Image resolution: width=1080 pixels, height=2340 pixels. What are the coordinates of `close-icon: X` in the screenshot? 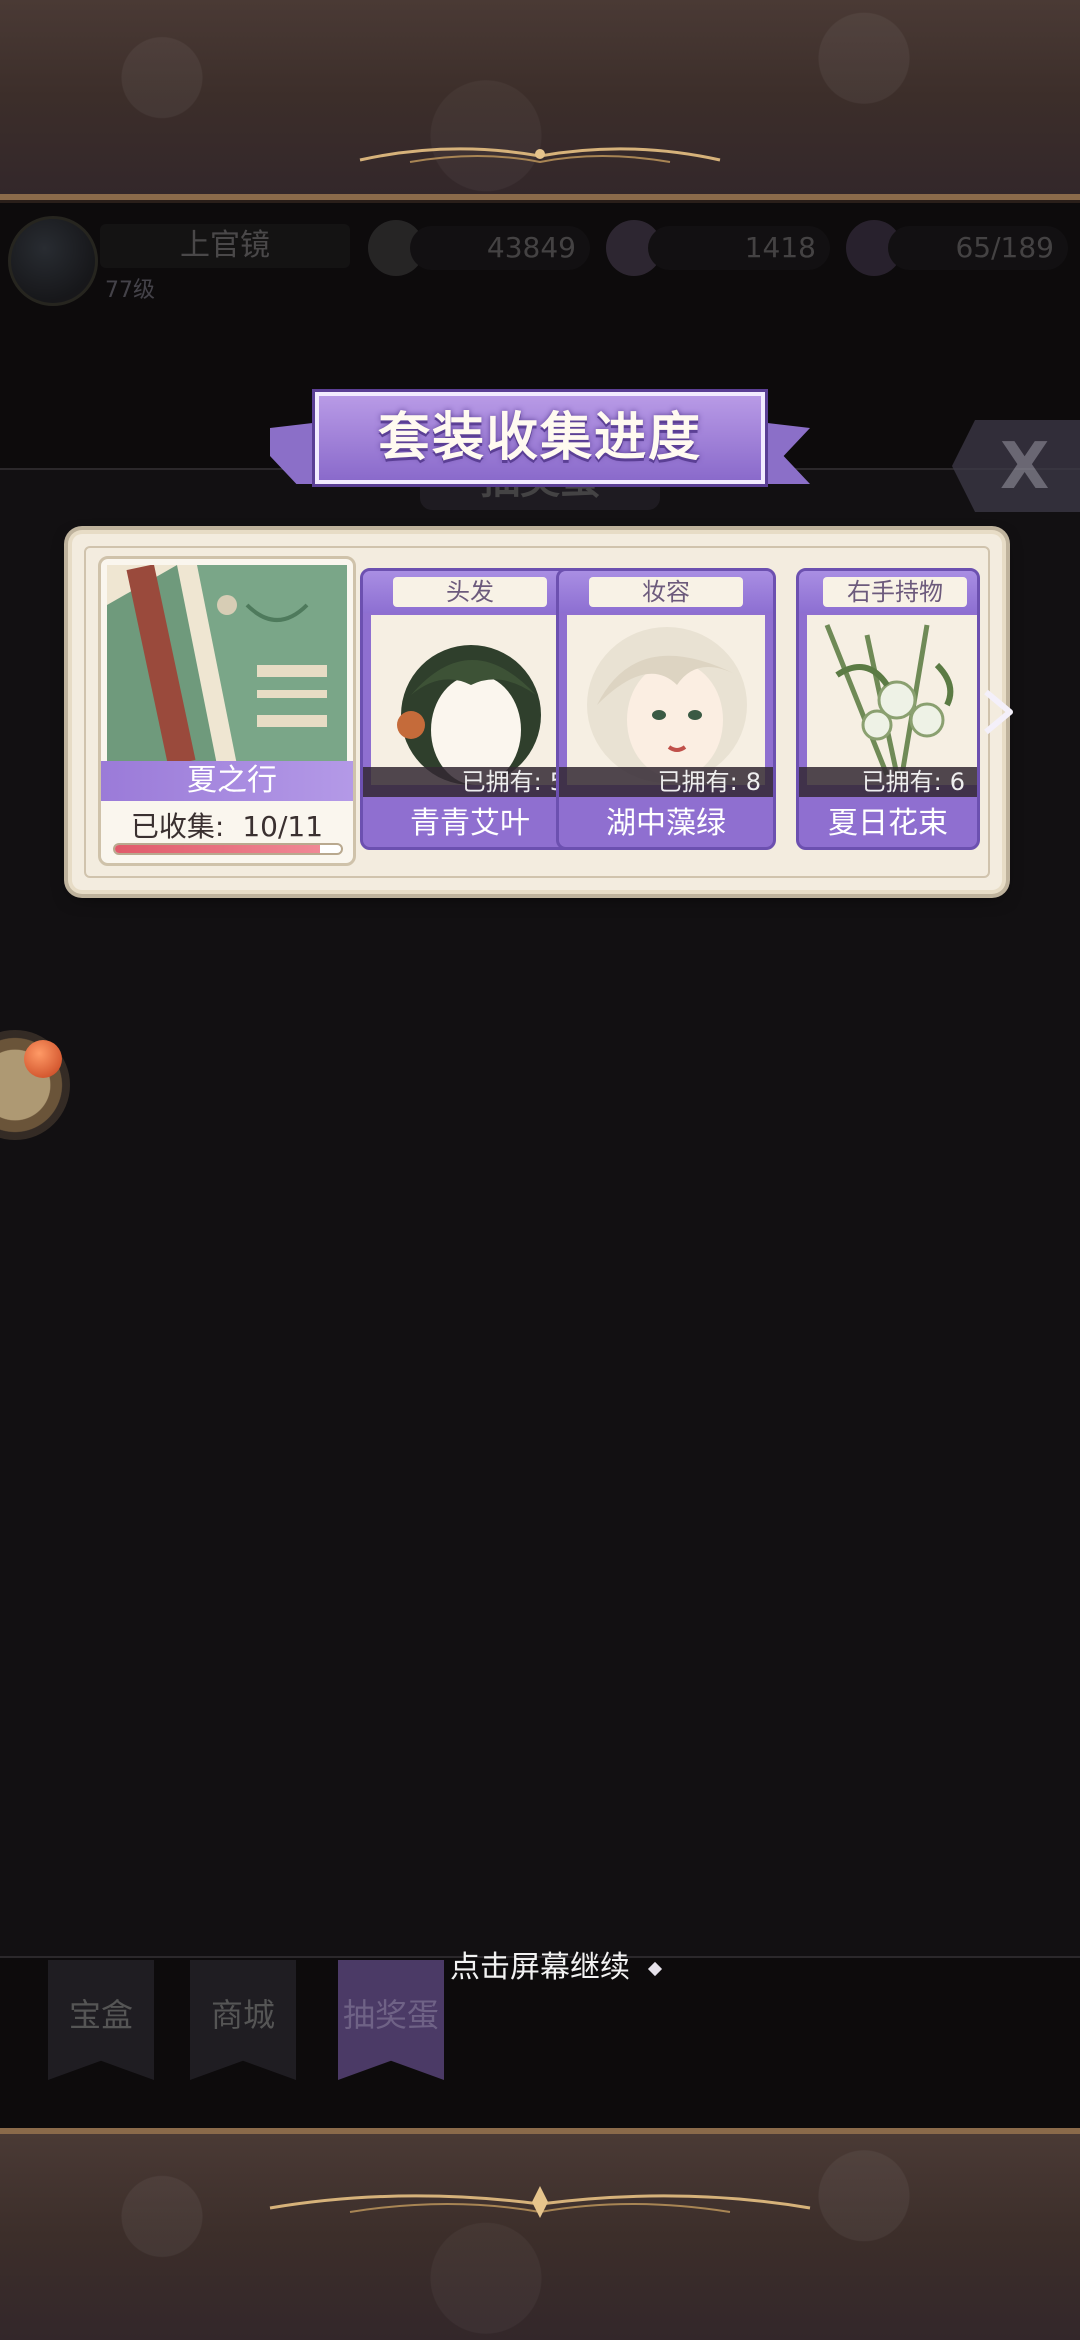 It's located at (1025, 467).